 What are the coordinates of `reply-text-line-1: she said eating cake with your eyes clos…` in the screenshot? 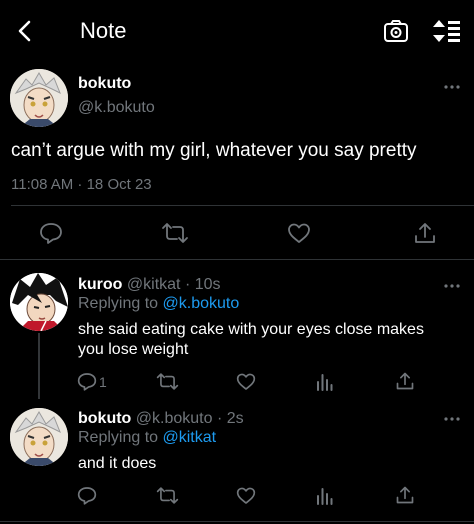 It's located at (251, 329).